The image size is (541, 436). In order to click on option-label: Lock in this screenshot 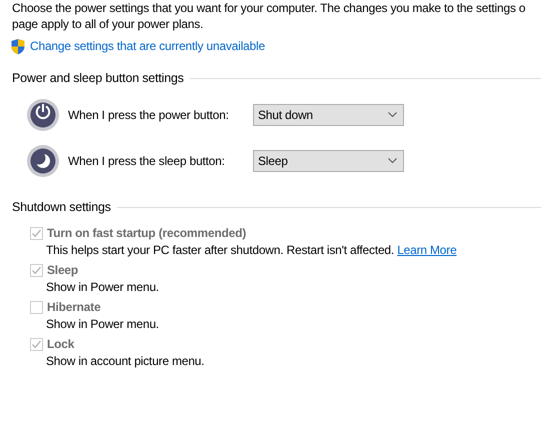, I will do `click(60, 344)`.